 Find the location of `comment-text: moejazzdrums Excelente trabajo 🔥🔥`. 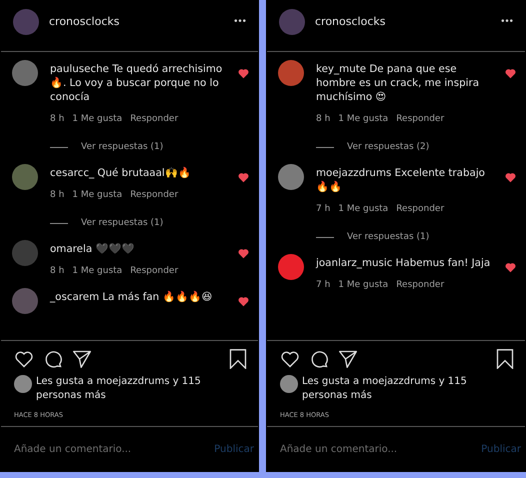

comment-text: moejazzdrums Excelente trabajo 🔥🔥 is located at coordinates (401, 180).